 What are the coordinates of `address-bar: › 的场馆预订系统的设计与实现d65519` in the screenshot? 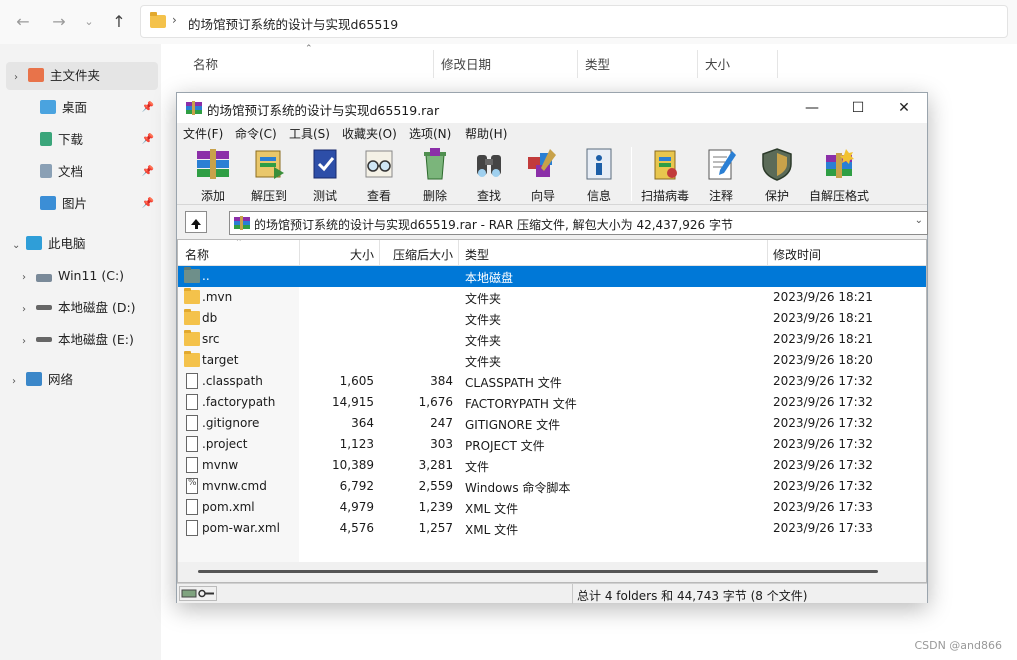 It's located at (574, 21).